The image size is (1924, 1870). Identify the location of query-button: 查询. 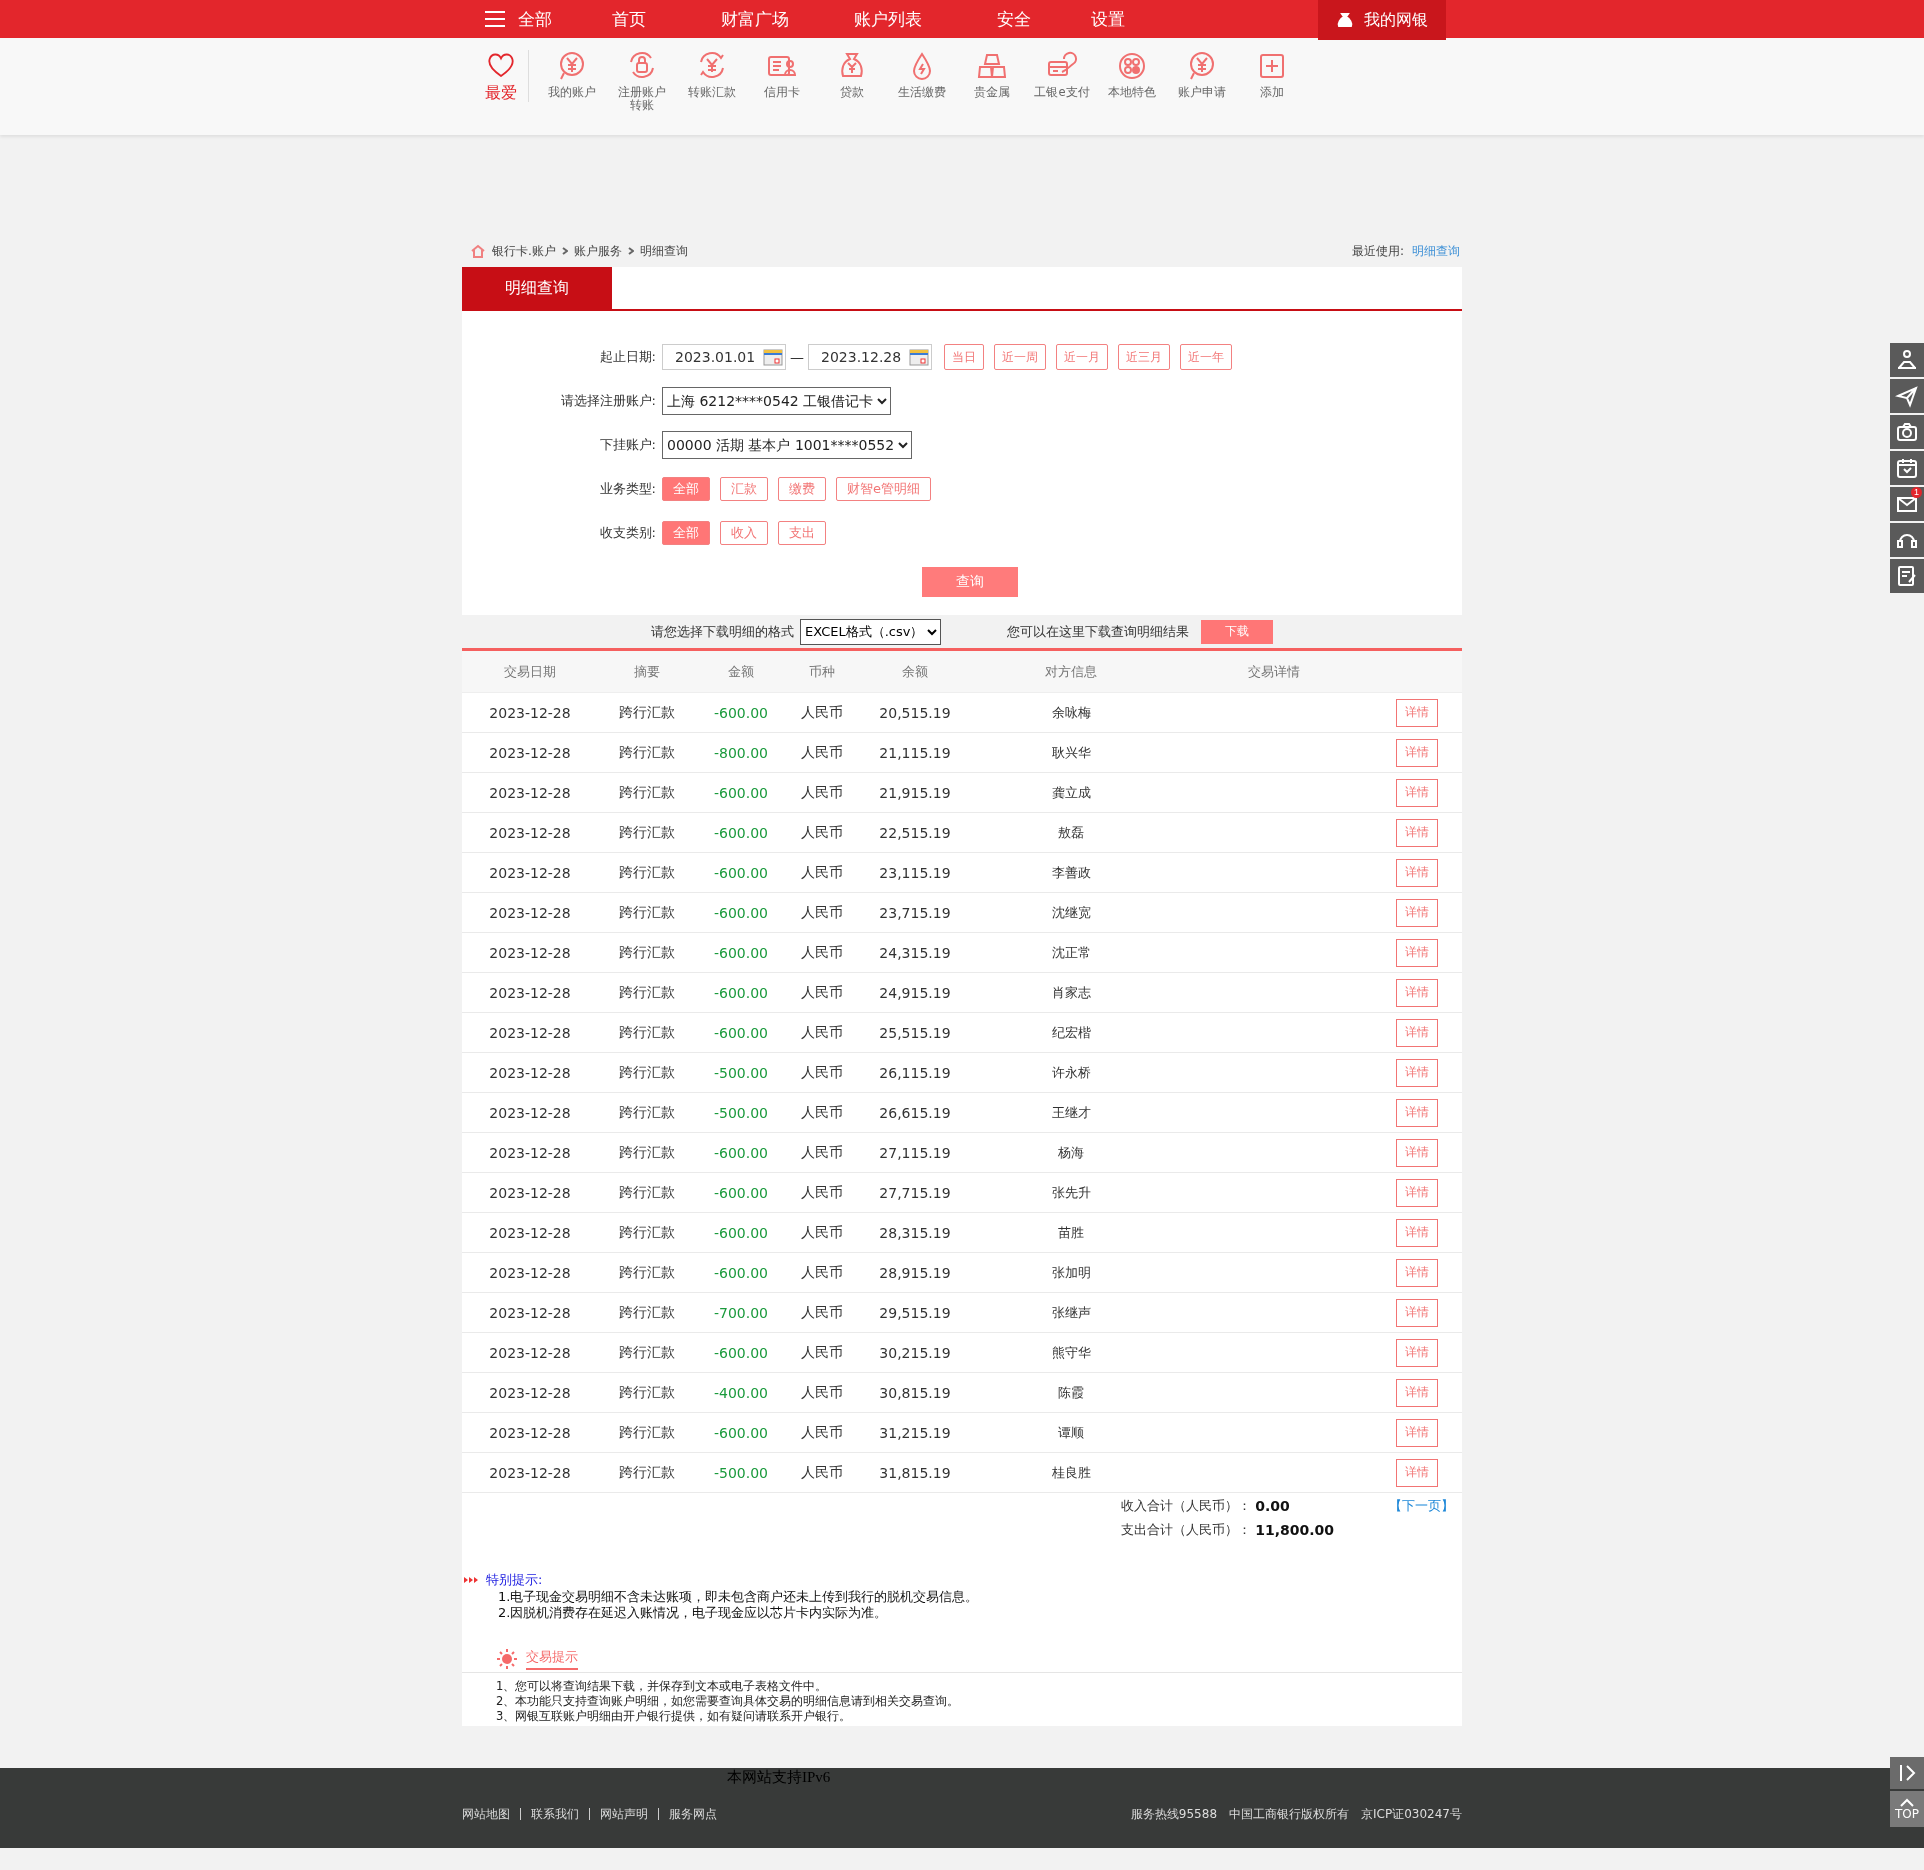
(970, 582).